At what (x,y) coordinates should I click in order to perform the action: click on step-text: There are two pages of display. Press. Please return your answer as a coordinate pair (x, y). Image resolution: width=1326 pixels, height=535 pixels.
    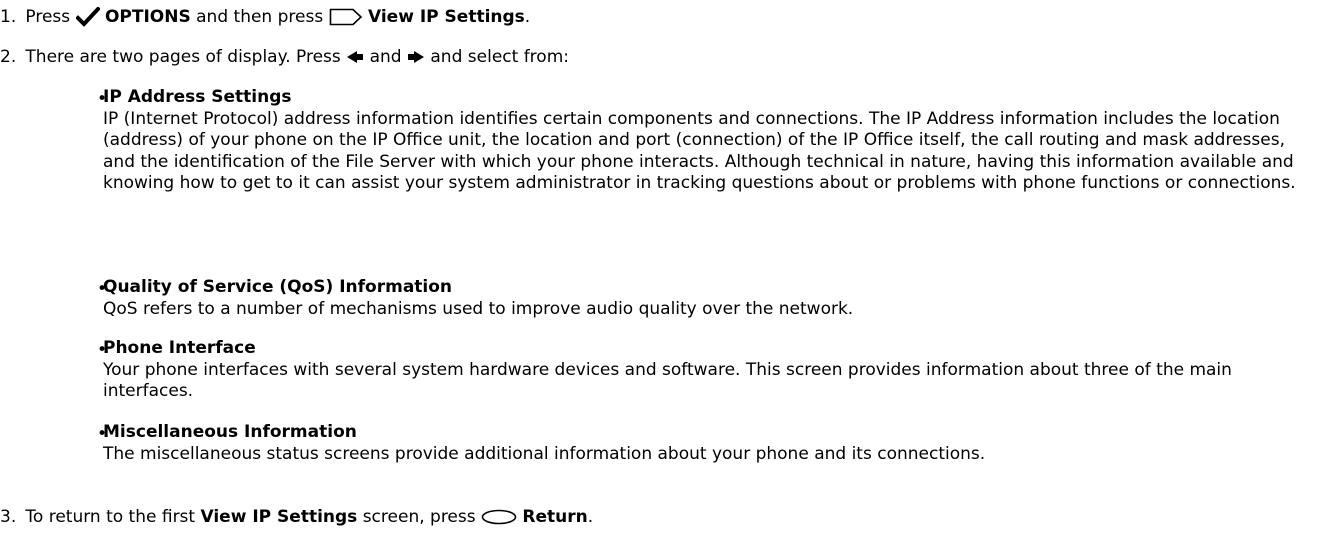
    Looking at the image, I should click on (183, 57).